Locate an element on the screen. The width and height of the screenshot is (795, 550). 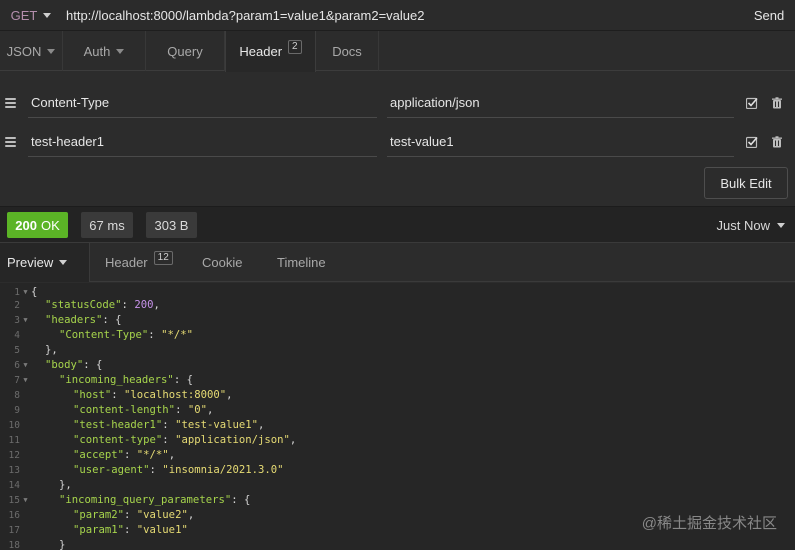
method-dropdown: GET is located at coordinates (31, 15).